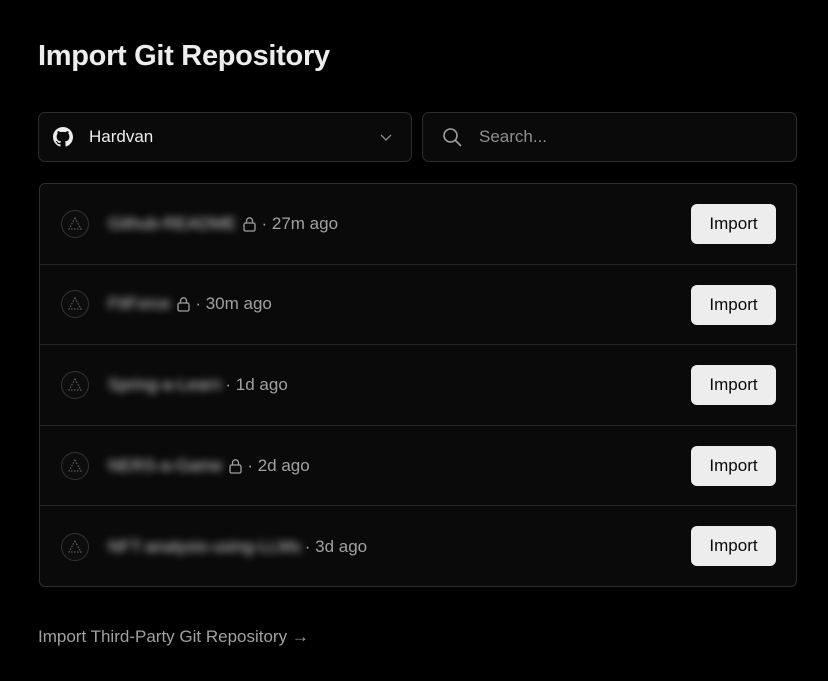 This screenshot has width=828, height=681. I want to click on repo-row: Github-README · 27m ago Import, so click(418, 224).